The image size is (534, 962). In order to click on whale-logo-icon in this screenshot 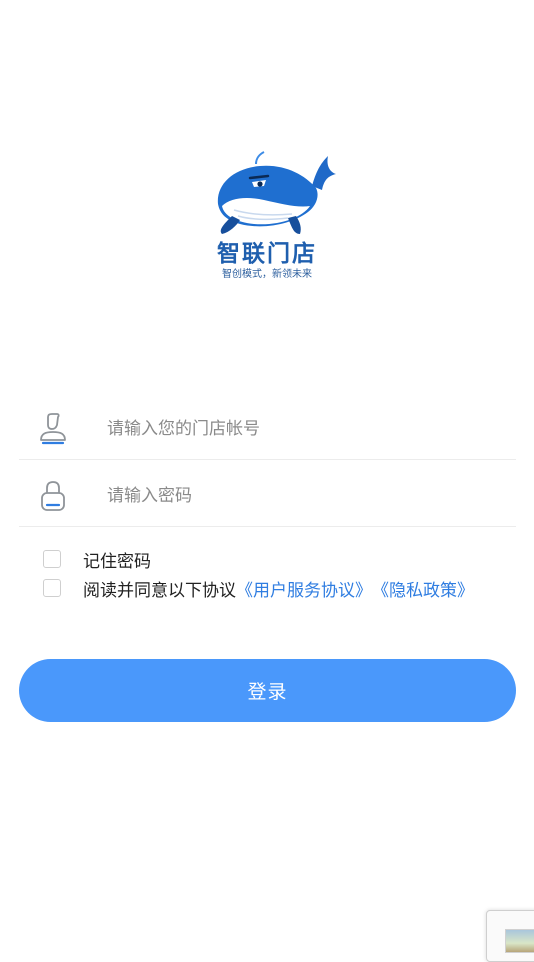, I will do `click(276, 192)`.